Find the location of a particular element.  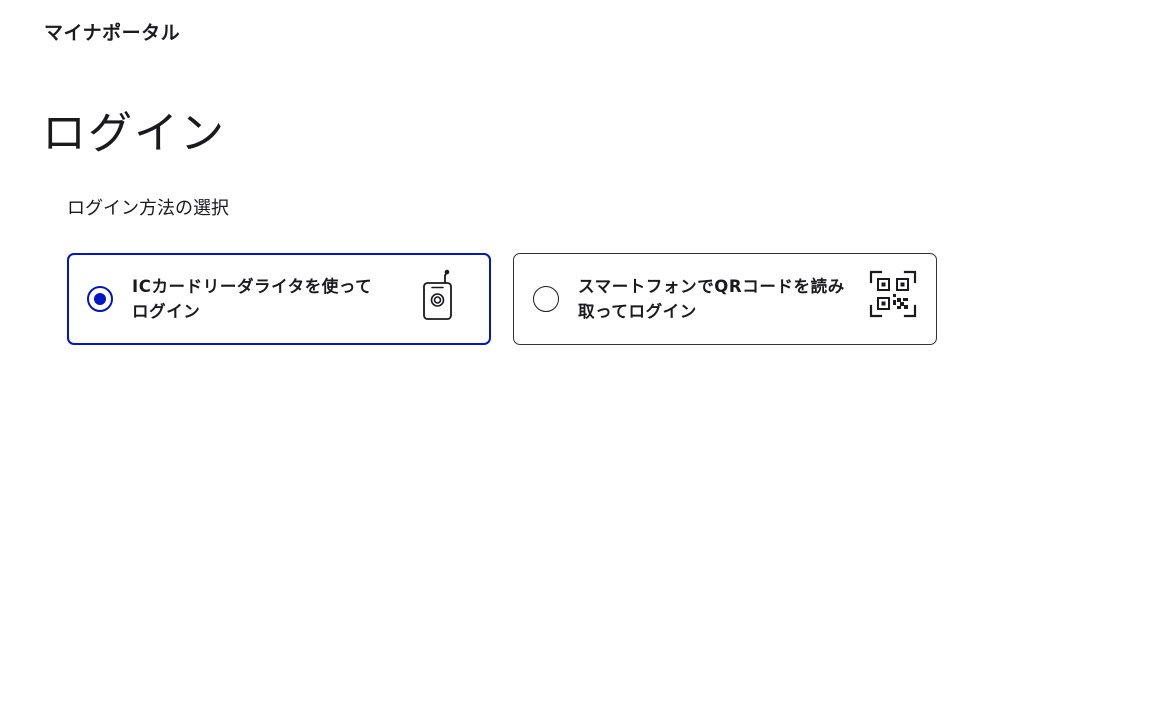

app-brand: マイナポータル is located at coordinates (112, 33).